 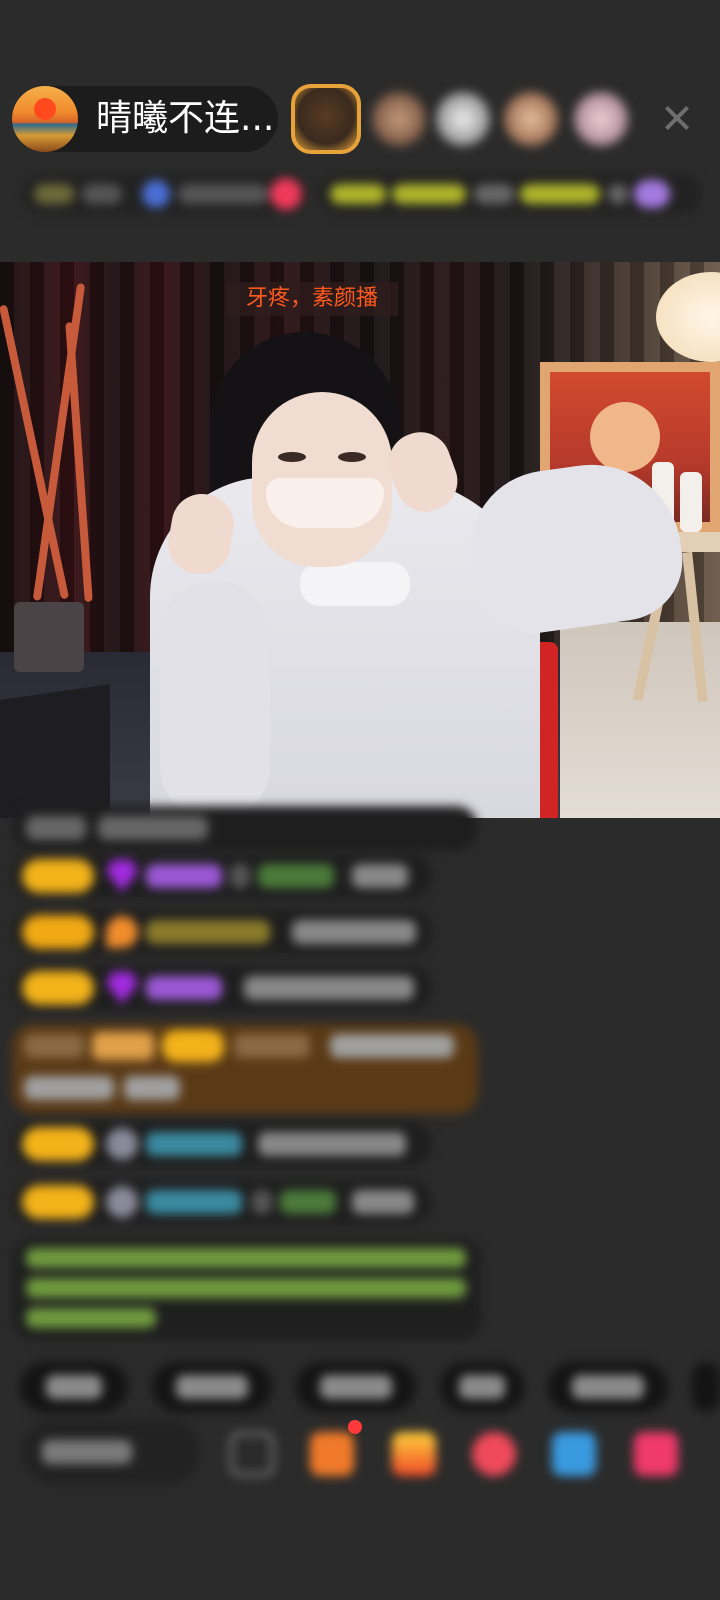 I want to click on emoji-icon, so click(x=252, y=1454).